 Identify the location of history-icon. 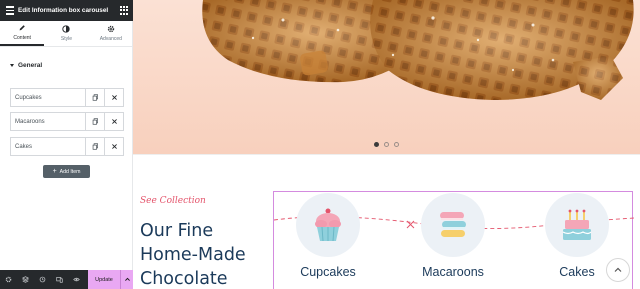
(42, 279).